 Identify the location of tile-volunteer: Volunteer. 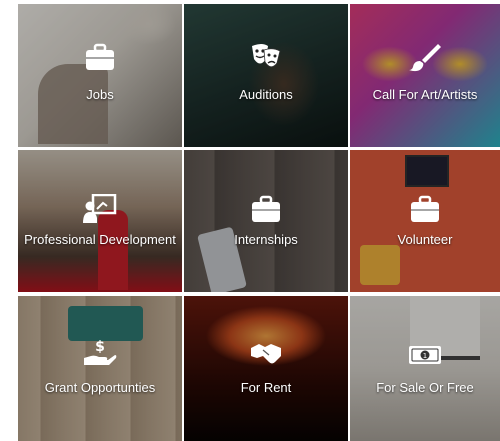
(425, 221).